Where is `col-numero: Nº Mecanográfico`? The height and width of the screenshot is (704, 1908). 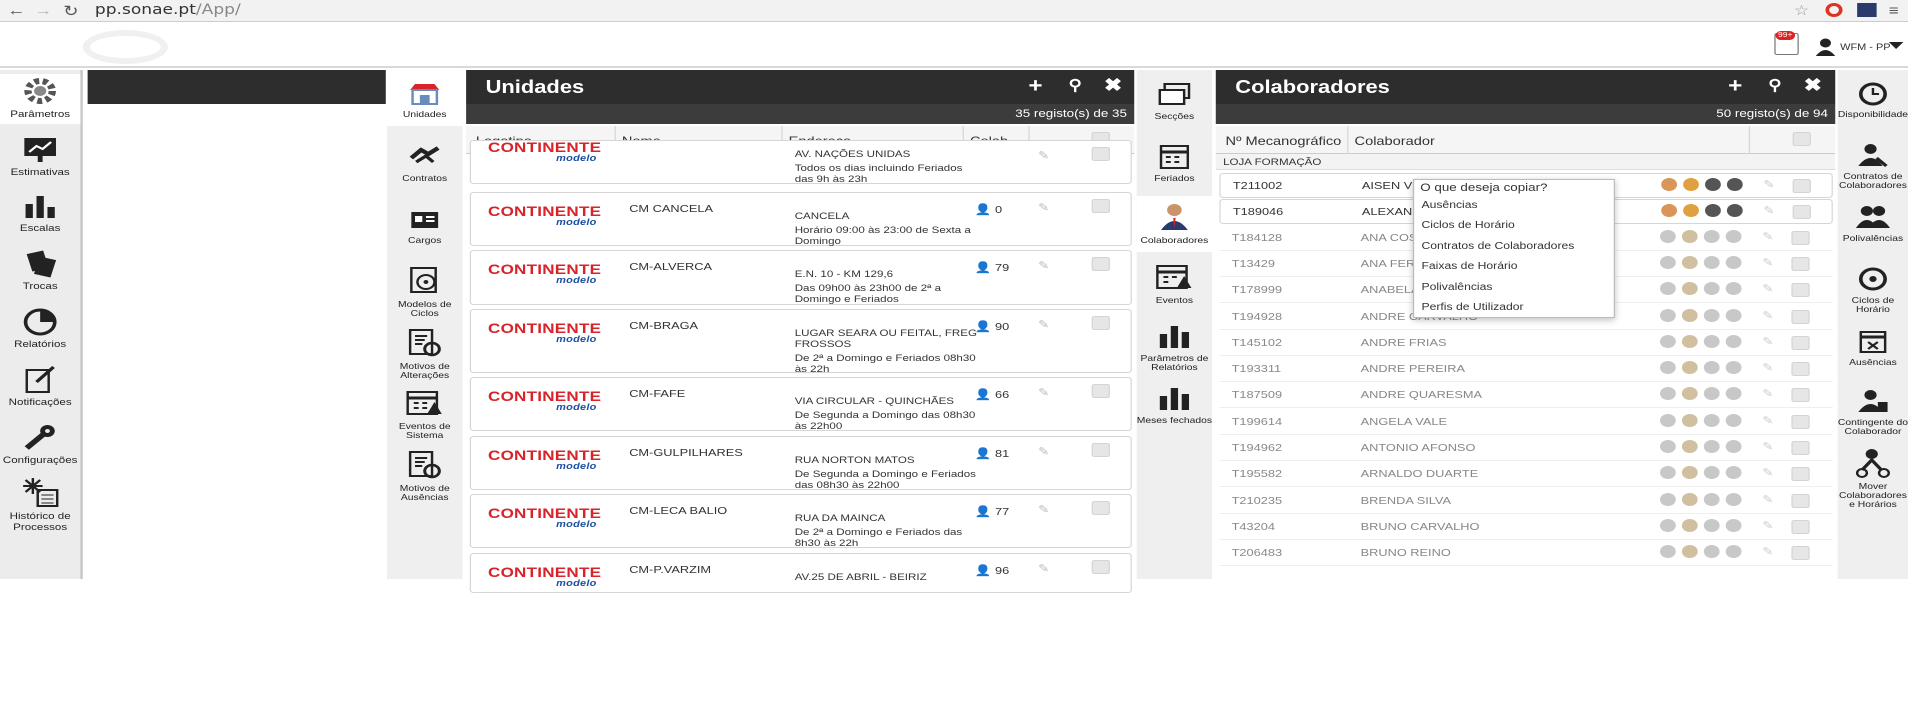
col-numero: Nº Mecanográfico is located at coordinates (1284, 141).